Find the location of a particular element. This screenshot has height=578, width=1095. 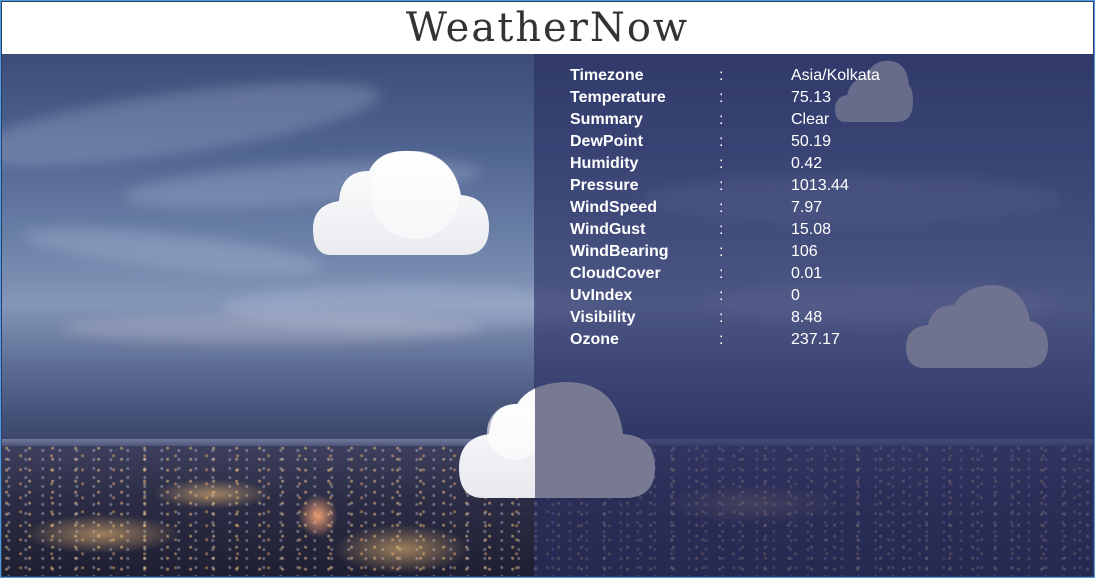

weather-key: Timezone is located at coordinates (607, 75).